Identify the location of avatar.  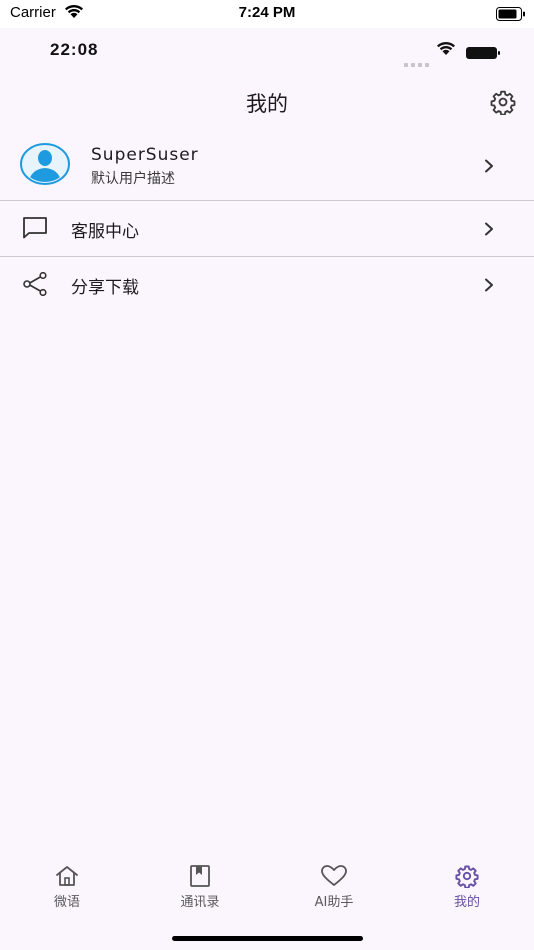
(45, 164).